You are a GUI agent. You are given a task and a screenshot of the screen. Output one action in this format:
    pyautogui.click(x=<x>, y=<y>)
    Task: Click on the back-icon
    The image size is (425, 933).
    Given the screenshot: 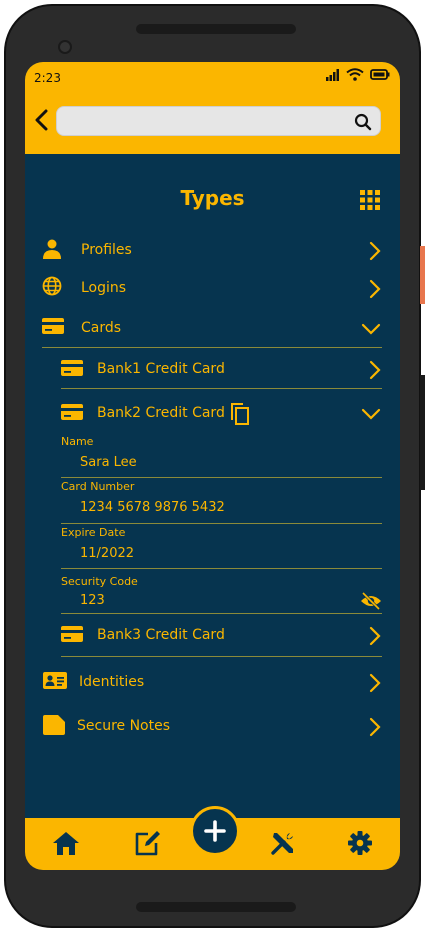 What is the action you would take?
    pyautogui.click(x=42, y=120)
    